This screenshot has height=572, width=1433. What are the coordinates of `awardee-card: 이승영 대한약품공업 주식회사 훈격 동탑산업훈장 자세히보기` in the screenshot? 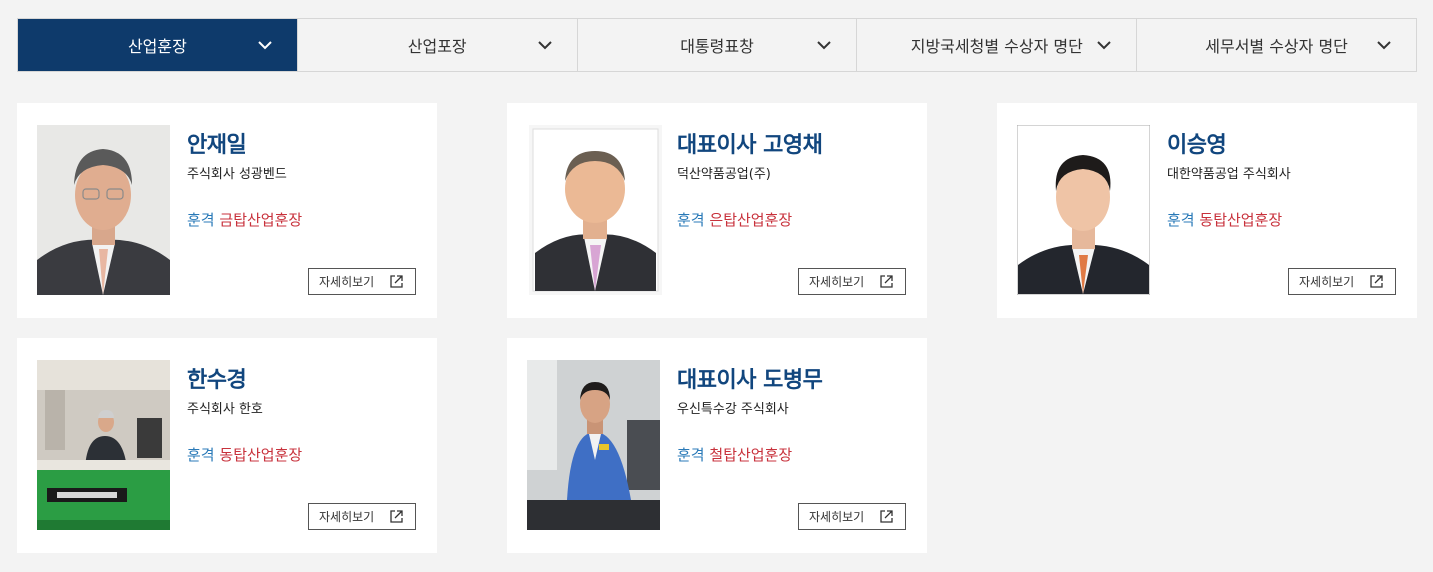 It's located at (1207, 210).